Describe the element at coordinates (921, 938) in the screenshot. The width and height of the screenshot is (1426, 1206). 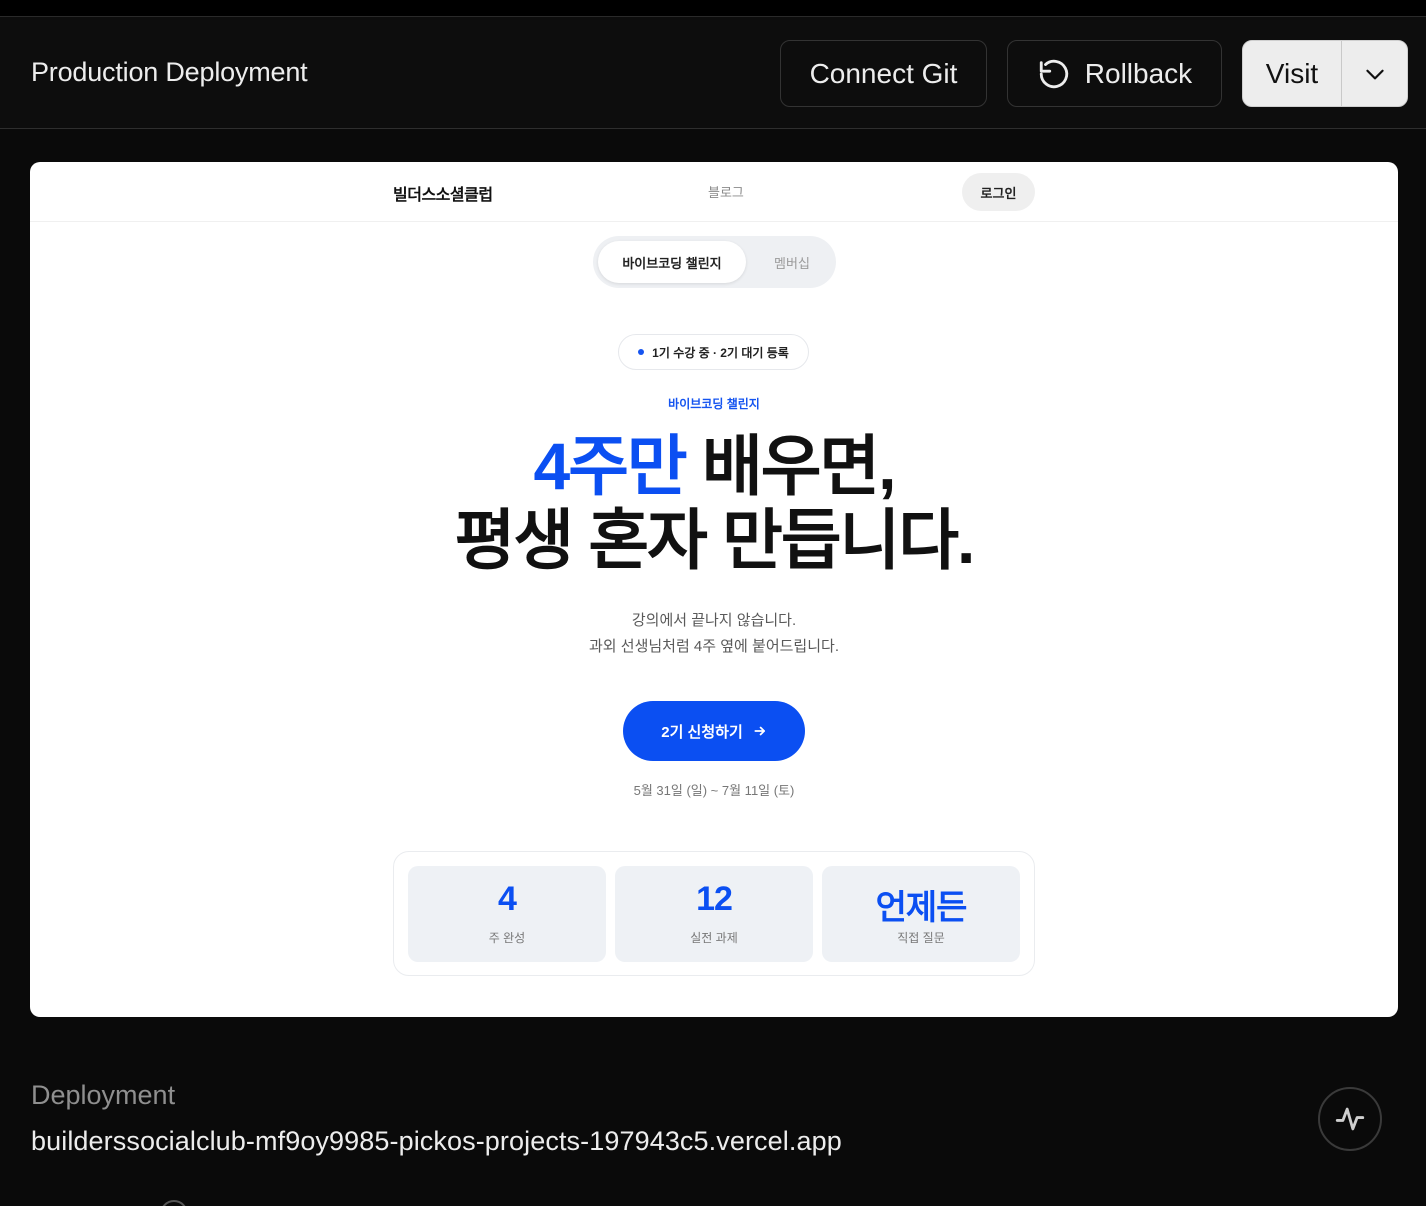
I see `preview-stat-label: 직접 질문` at that location.